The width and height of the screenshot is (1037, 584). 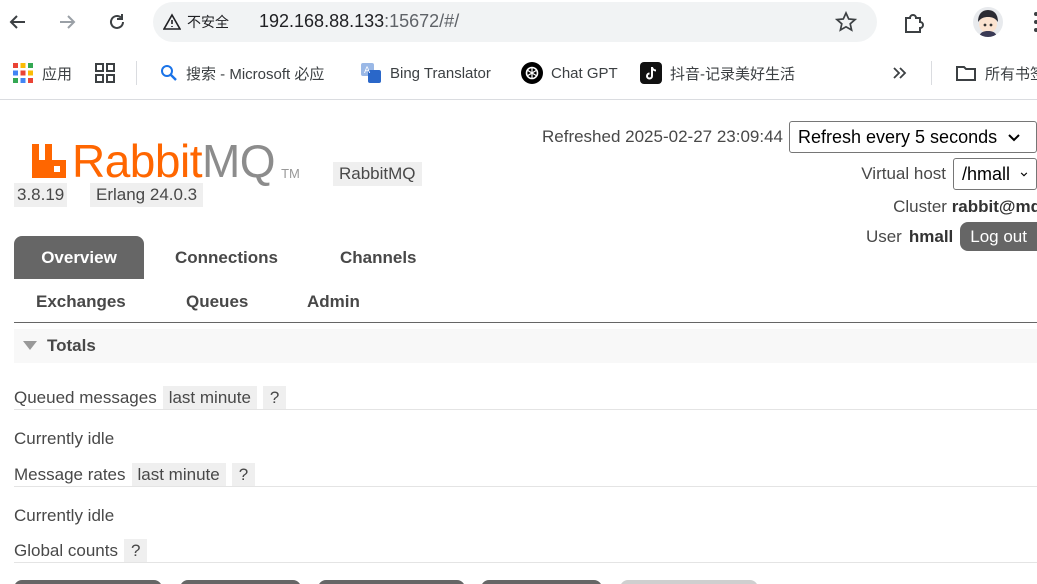 I want to click on erlang-badge: Erlang 24.0.3, so click(x=147, y=195).